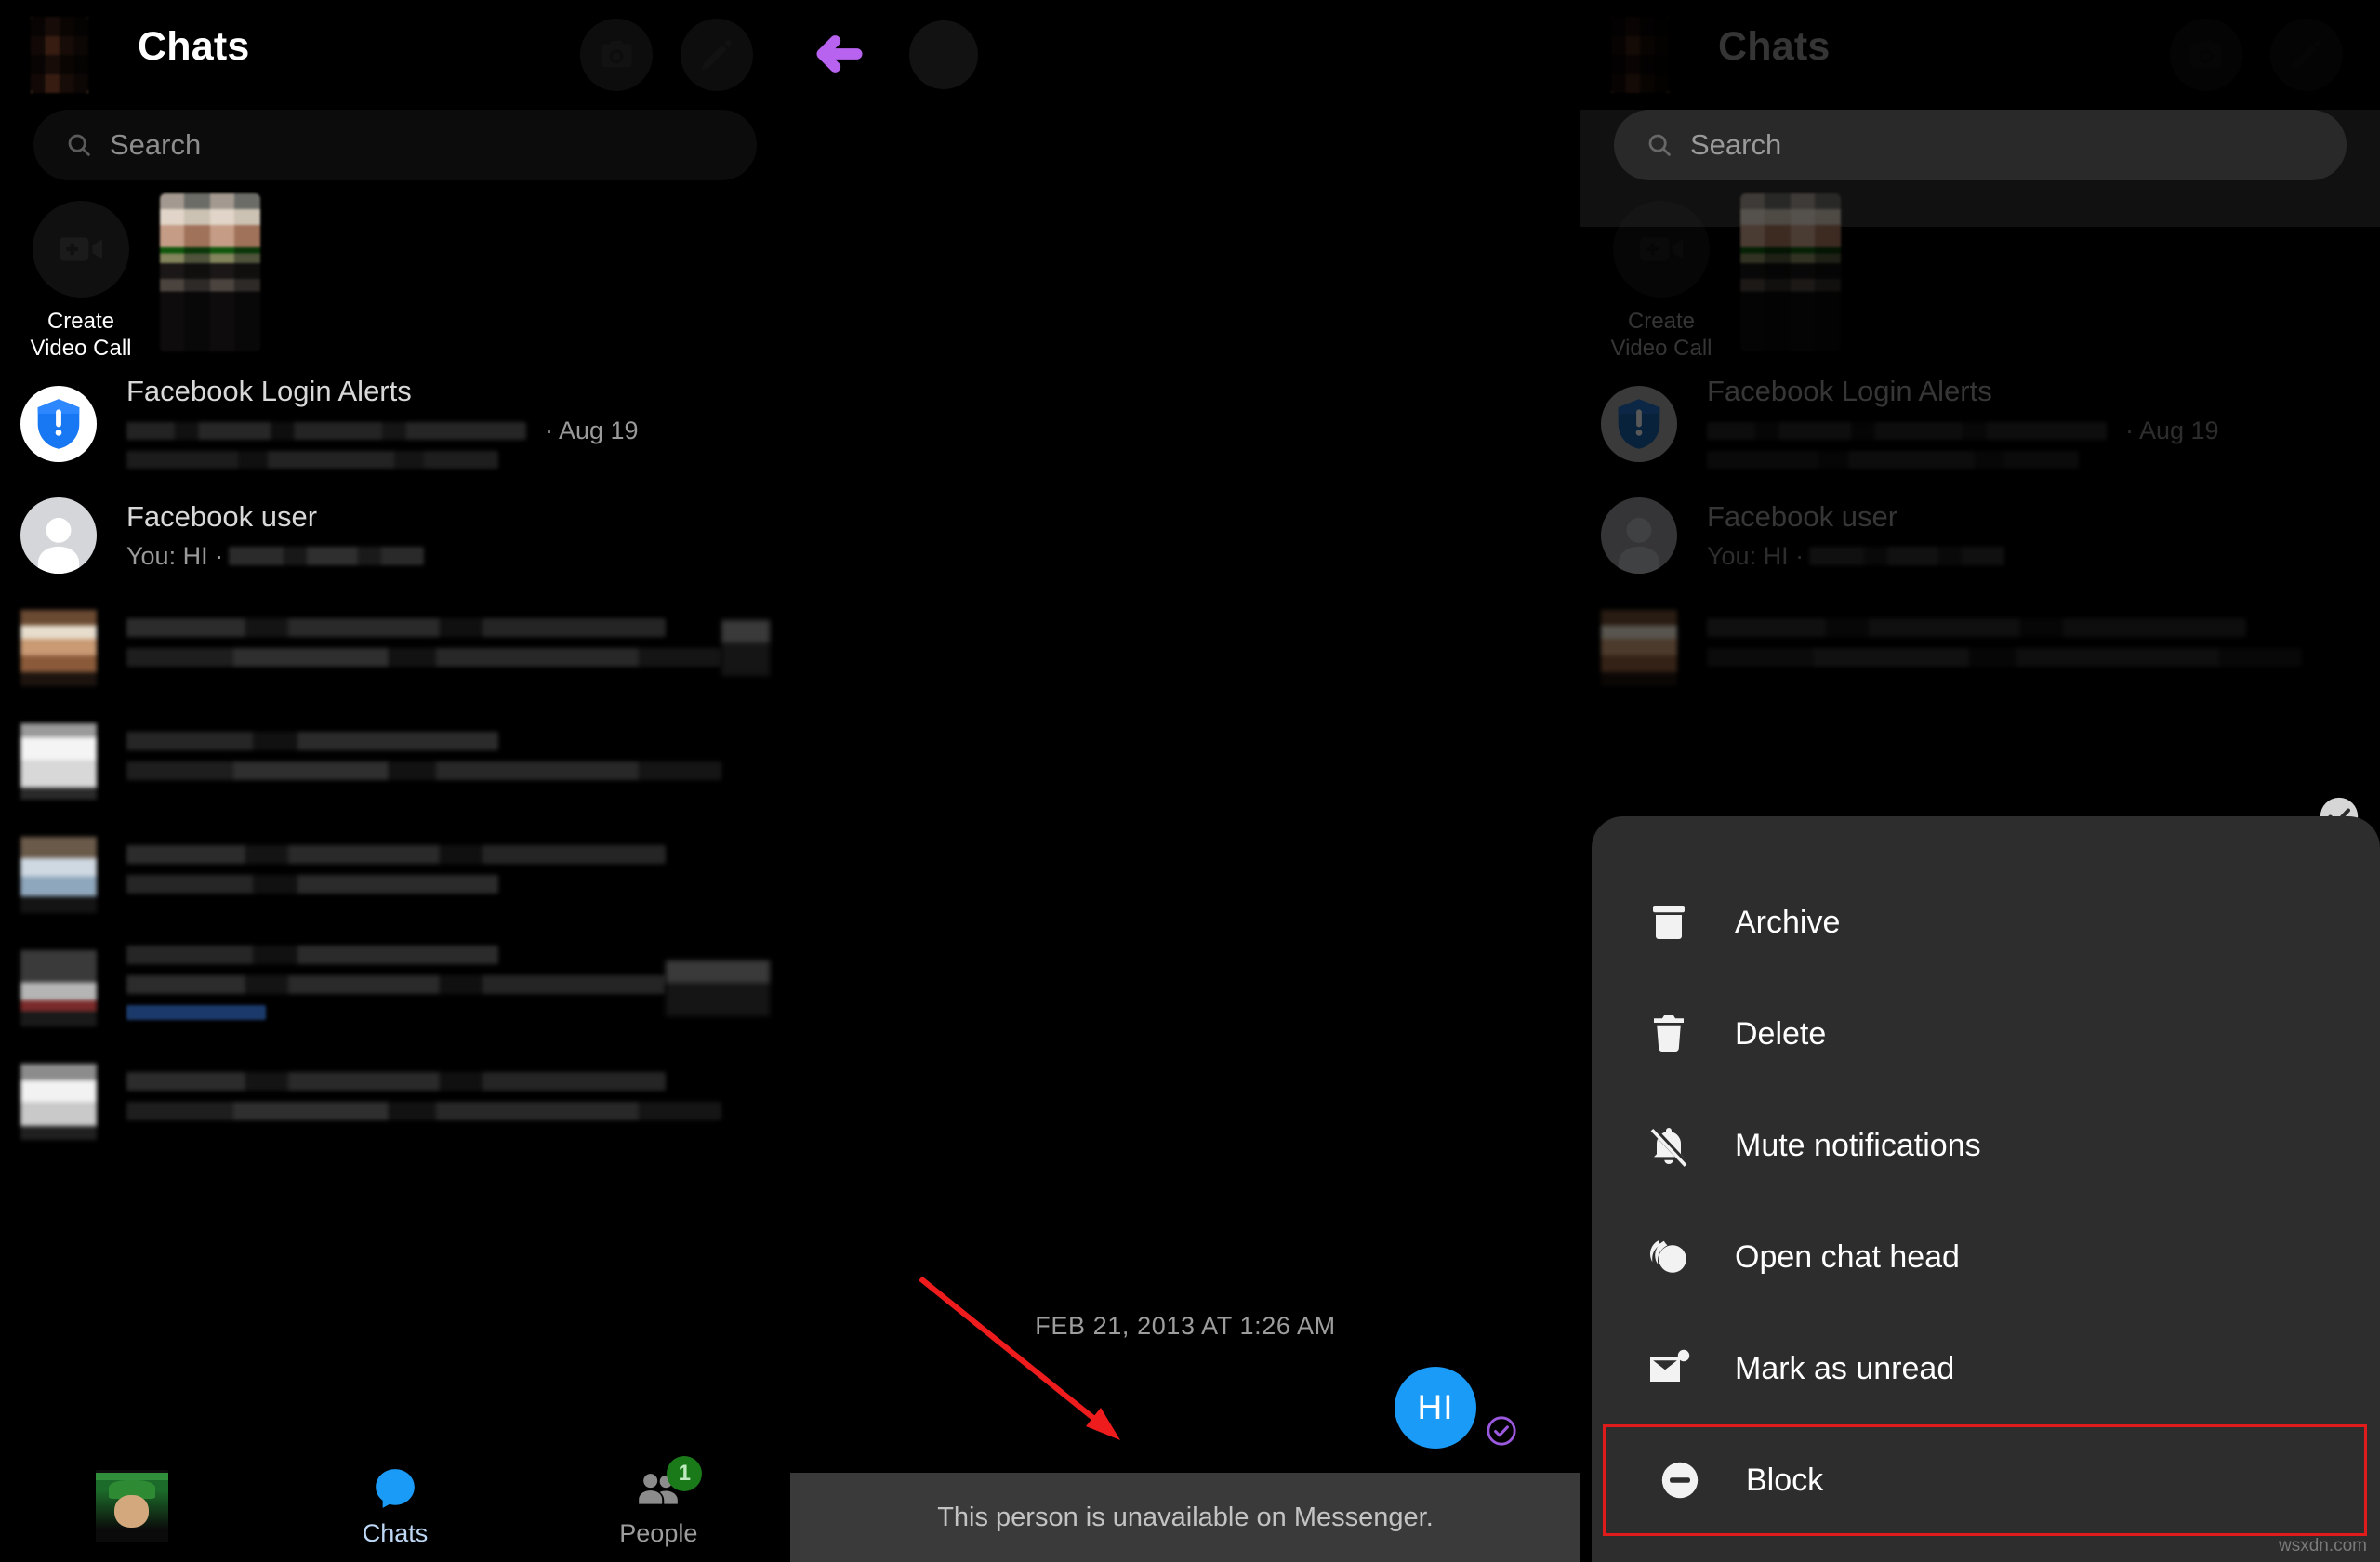 This screenshot has height=1562, width=2380. What do you see at coordinates (1849, 392) in the screenshot?
I see `chat-name: Facebook Login Alerts` at bounding box center [1849, 392].